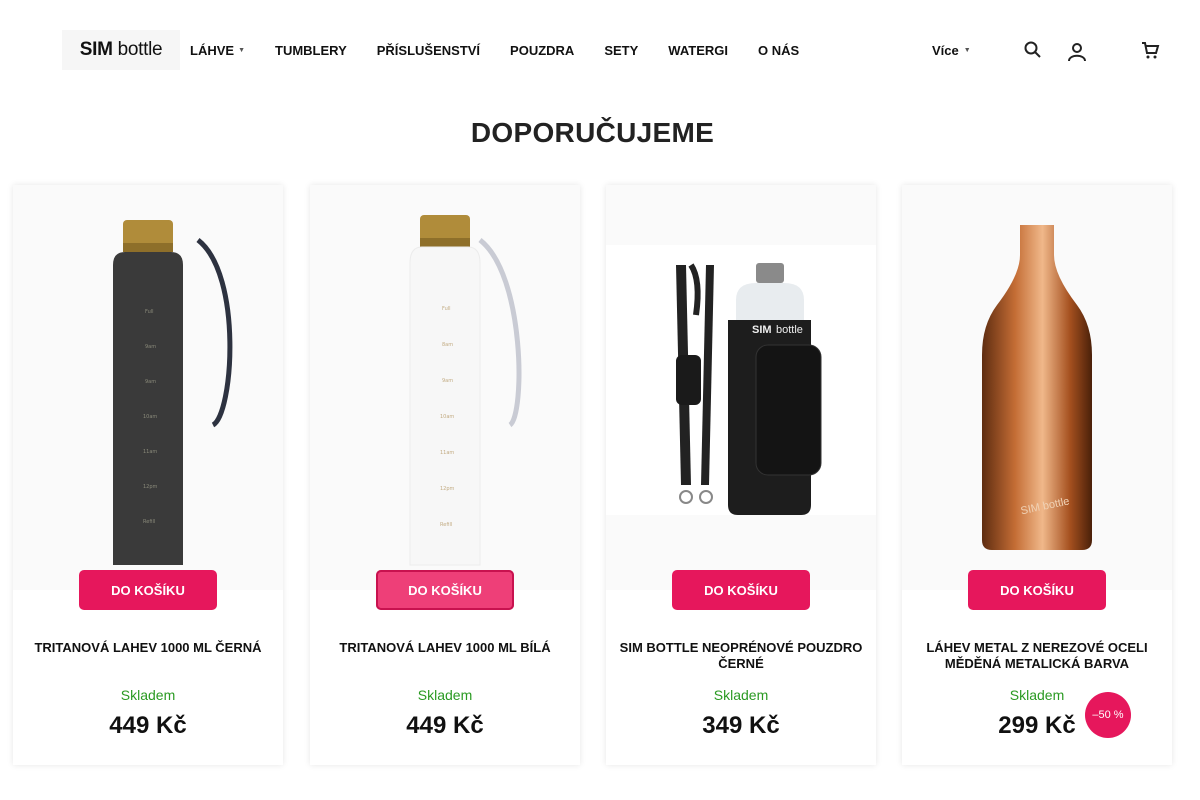 The image size is (1200, 800). What do you see at coordinates (1033, 50) in the screenshot?
I see `search-icon` at bounding box center [1033, 50].